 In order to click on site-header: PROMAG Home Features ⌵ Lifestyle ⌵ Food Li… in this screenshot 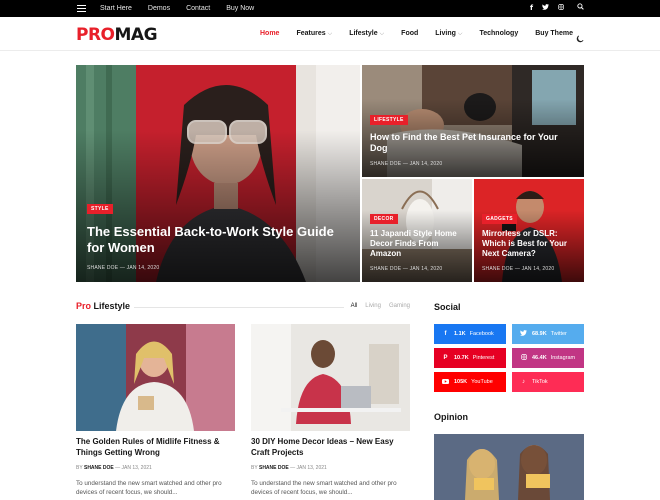, I will do `click(330, 34)`.